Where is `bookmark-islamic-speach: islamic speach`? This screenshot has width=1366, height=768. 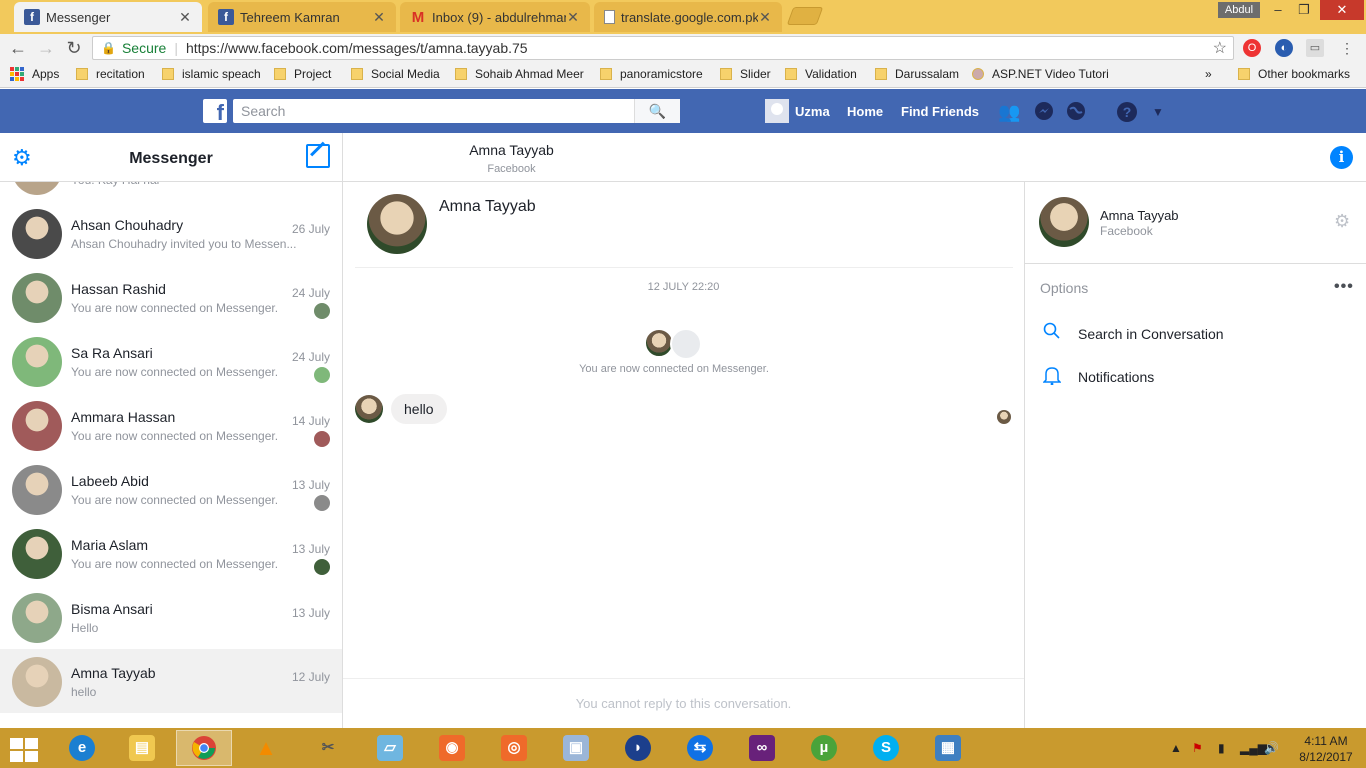
bookmark-islamic-speach: islamic speach is located at coordinates (211, 74).